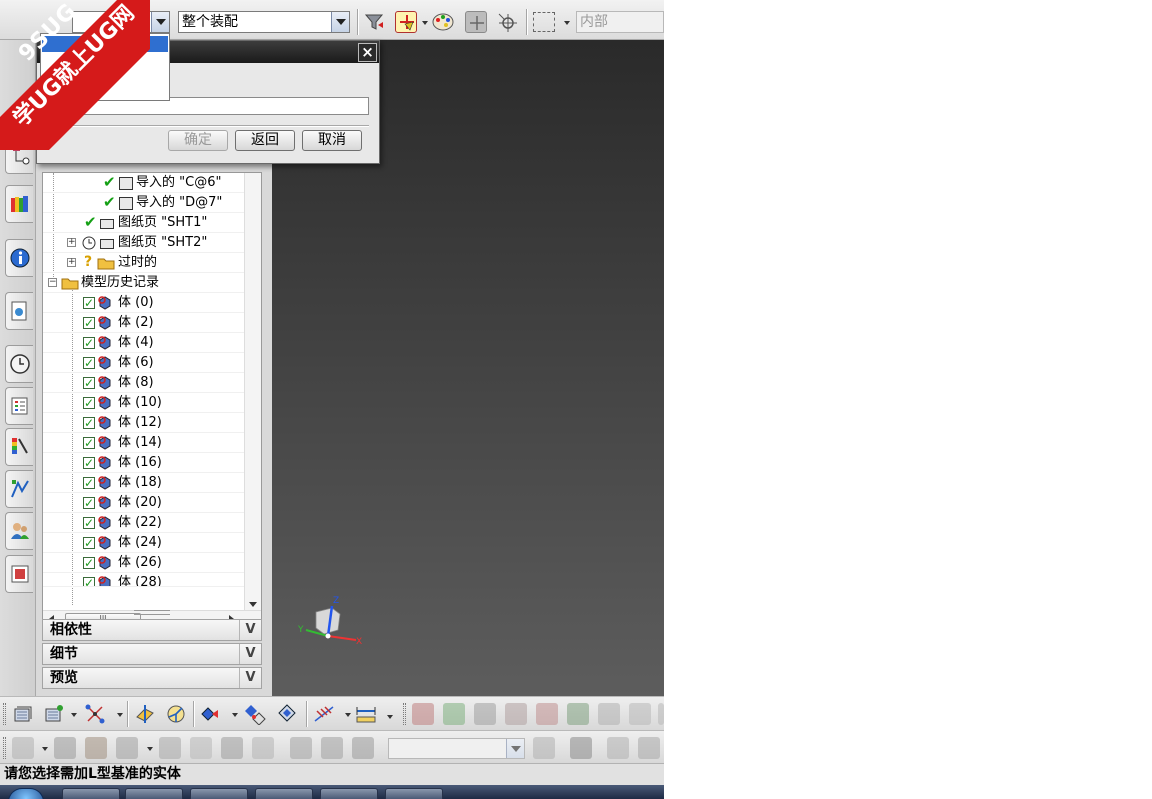  Describe the element at coordinates (143, 463) in the screenshot. I see `tree-row-body: 体 (16)` at that location.